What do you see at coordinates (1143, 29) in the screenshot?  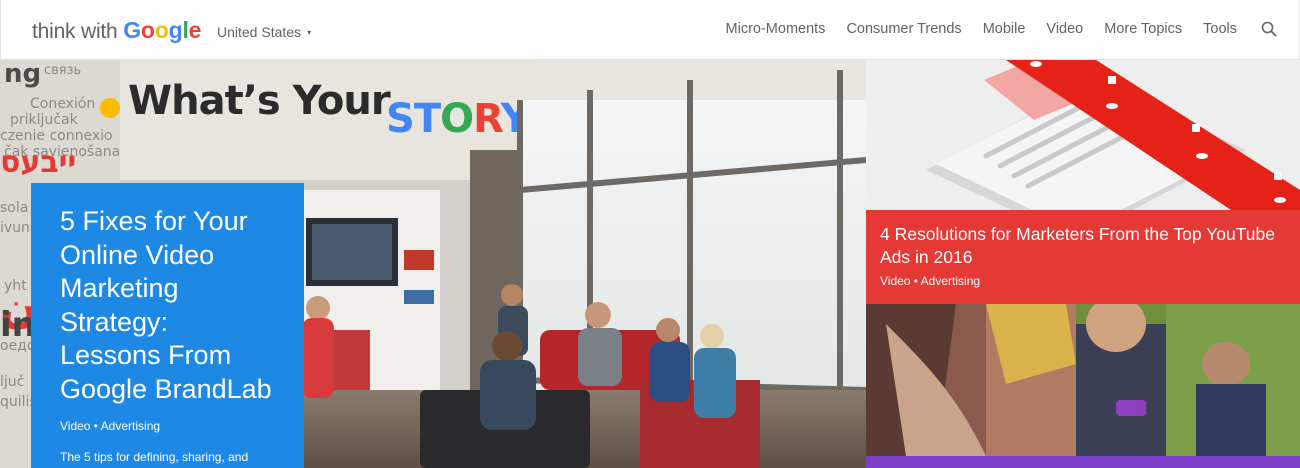 I see `nav-more-topics: More Topics` at bounding box center [1143, 29].